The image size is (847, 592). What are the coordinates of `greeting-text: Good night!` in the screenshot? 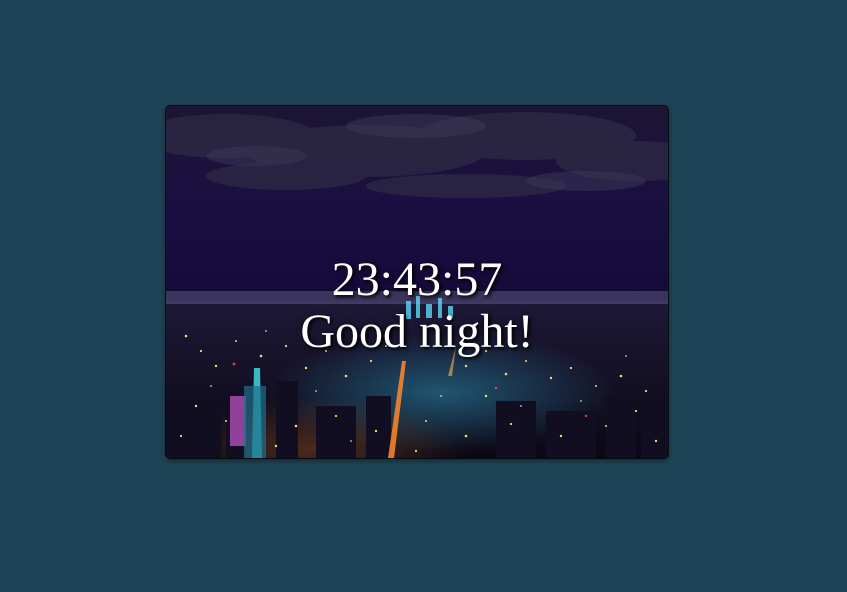 It's located at (417, 331).